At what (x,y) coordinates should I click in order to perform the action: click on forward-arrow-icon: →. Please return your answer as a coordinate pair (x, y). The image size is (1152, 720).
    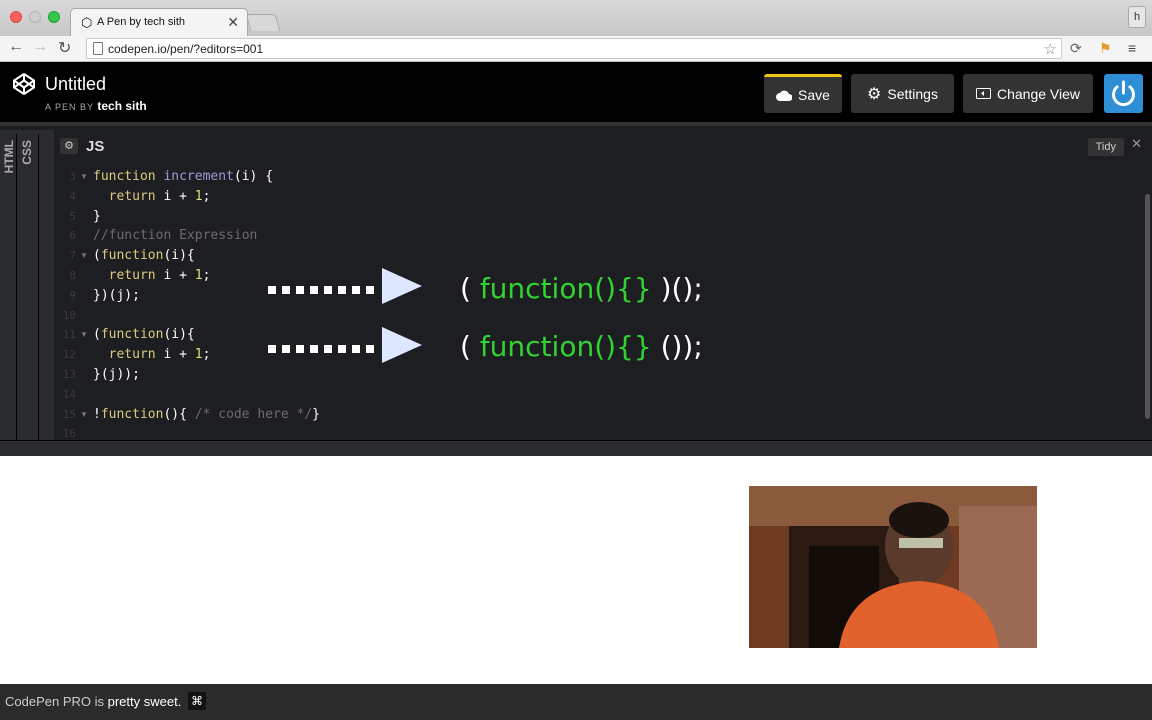
    Looking at the image, I should click on (40, 47).